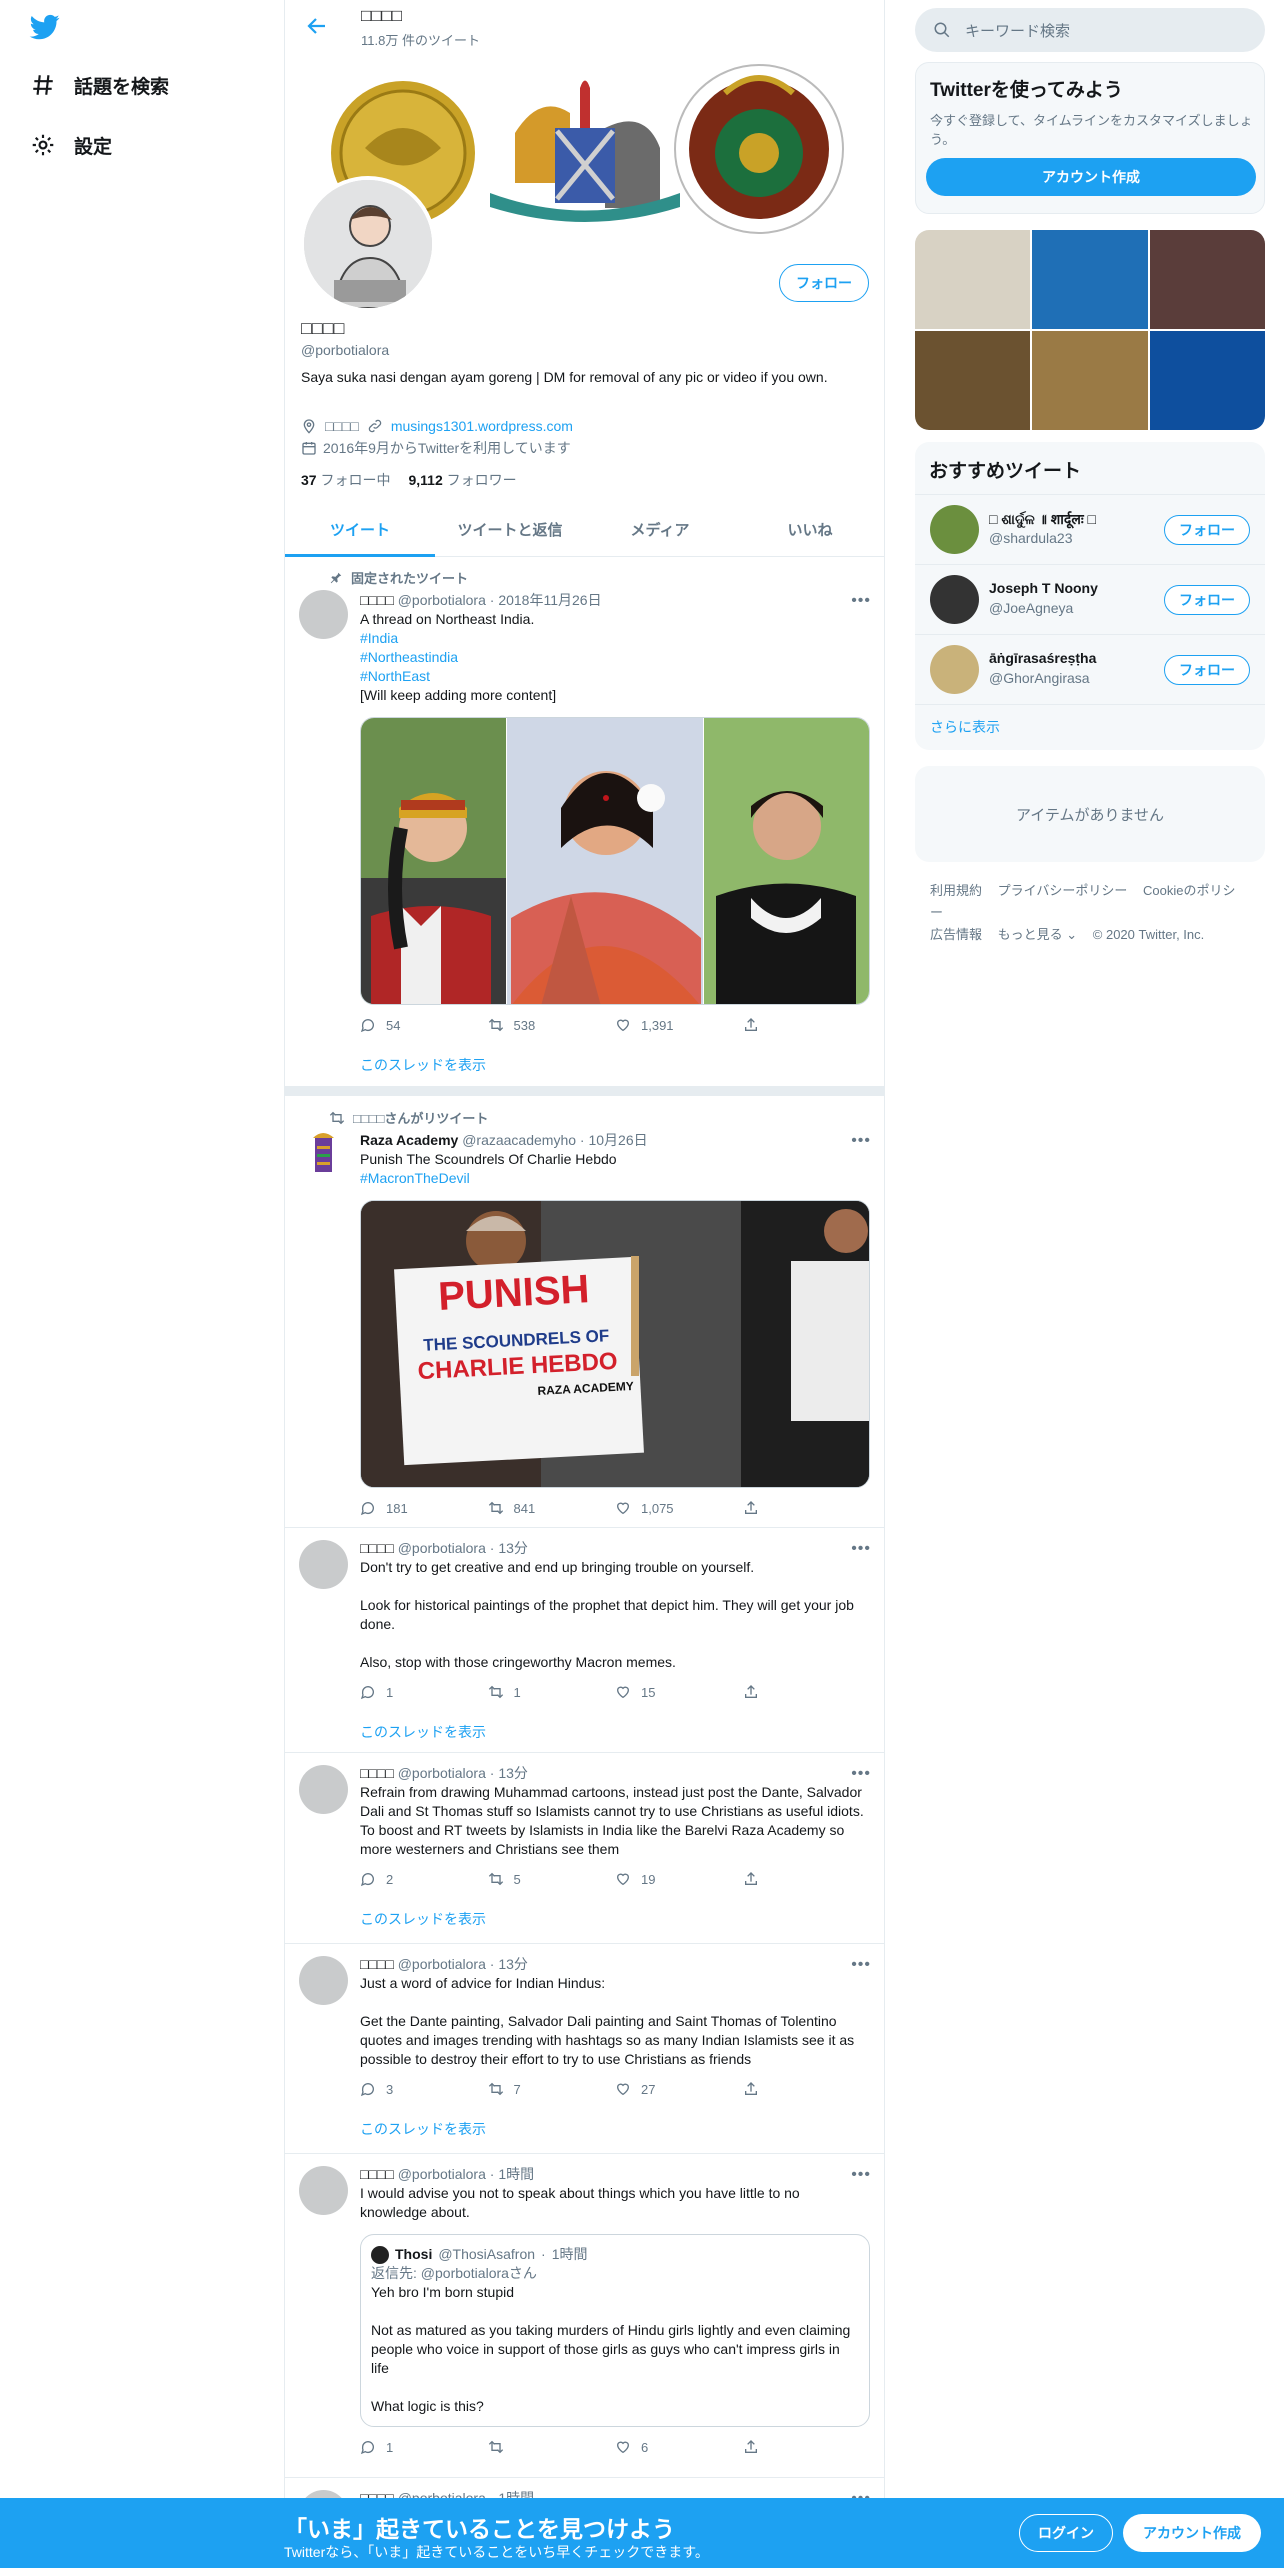  Describe the element at coordinates (519, 1140) in the screenshot. I see `tweet-author-handle: @razaacademyho` at that location.